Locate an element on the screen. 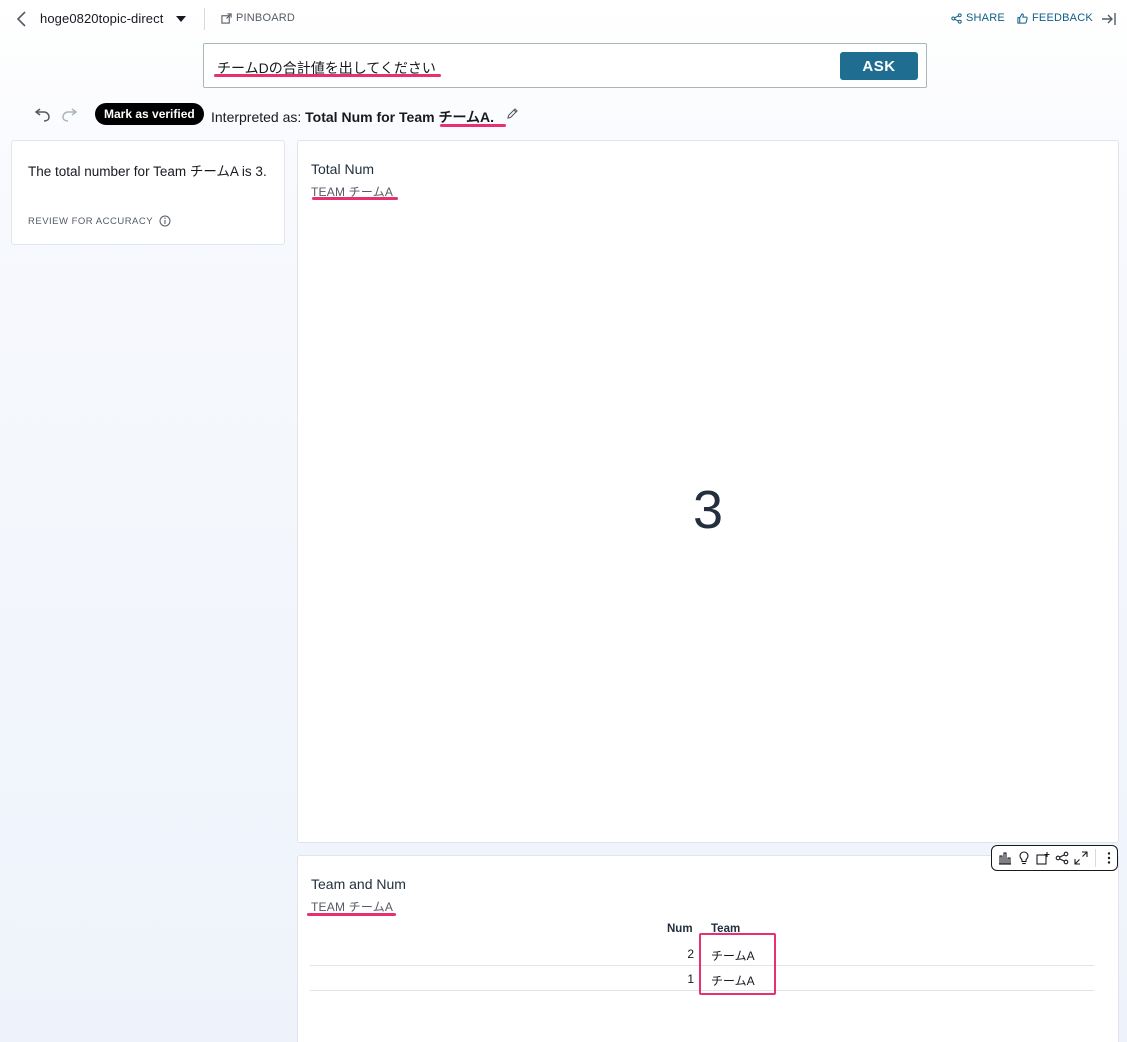 Image resolution: width=1127 pixels, height=1042 pixels. pin-add-icon is located at coordinates (1043, 858).